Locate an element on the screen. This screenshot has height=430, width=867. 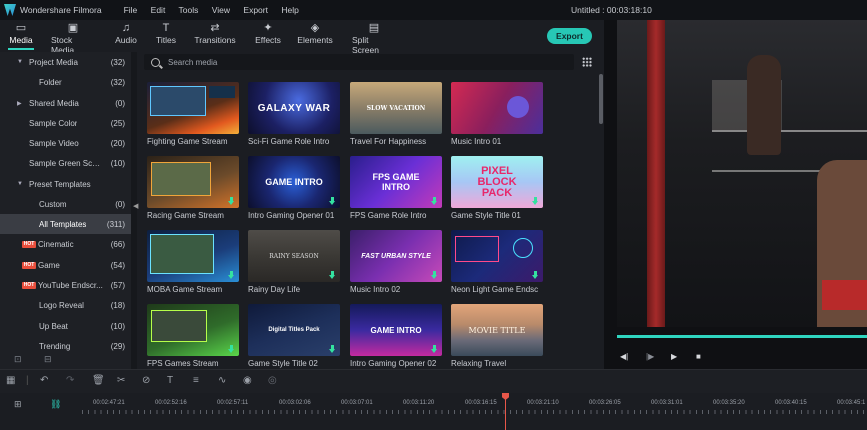
grid-view-icon is located at coordinates (587, 62).